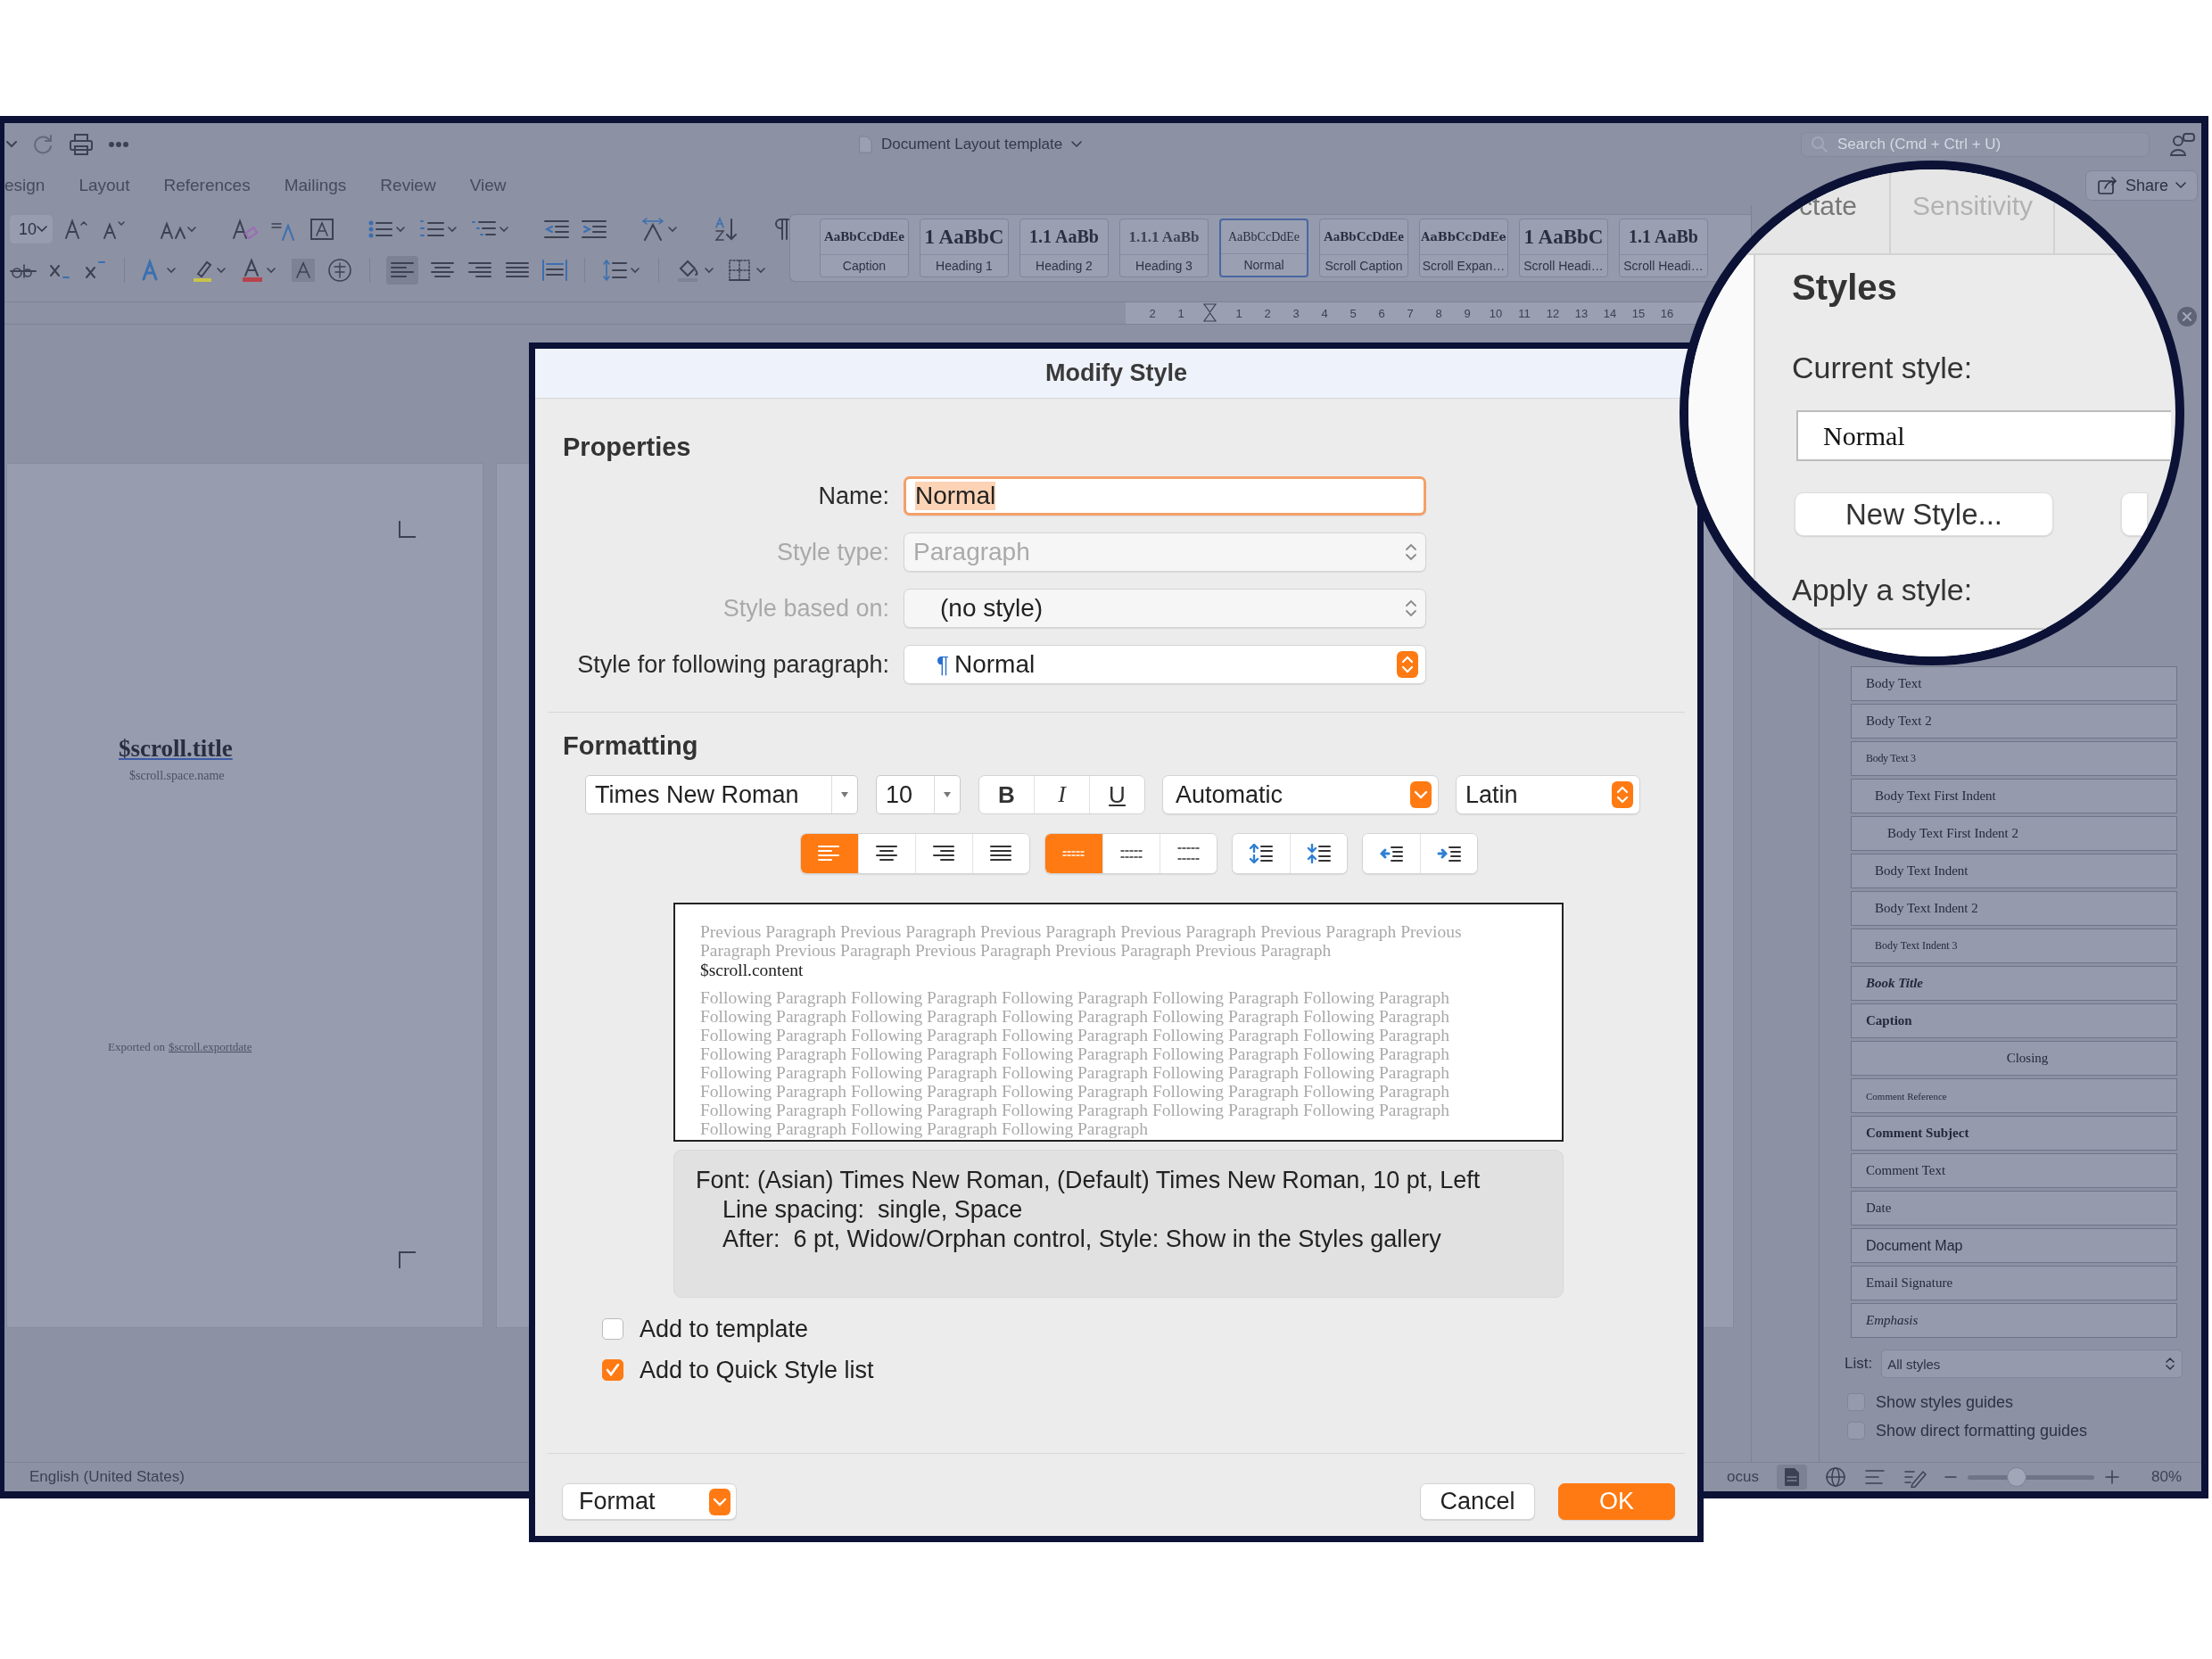 This screenshot has height=1659, width=2212. What do you see at coordinates (2014, 1283) in the screenshot?
I see `style-item: Email Signature` at bounding box center [2014, 1283].